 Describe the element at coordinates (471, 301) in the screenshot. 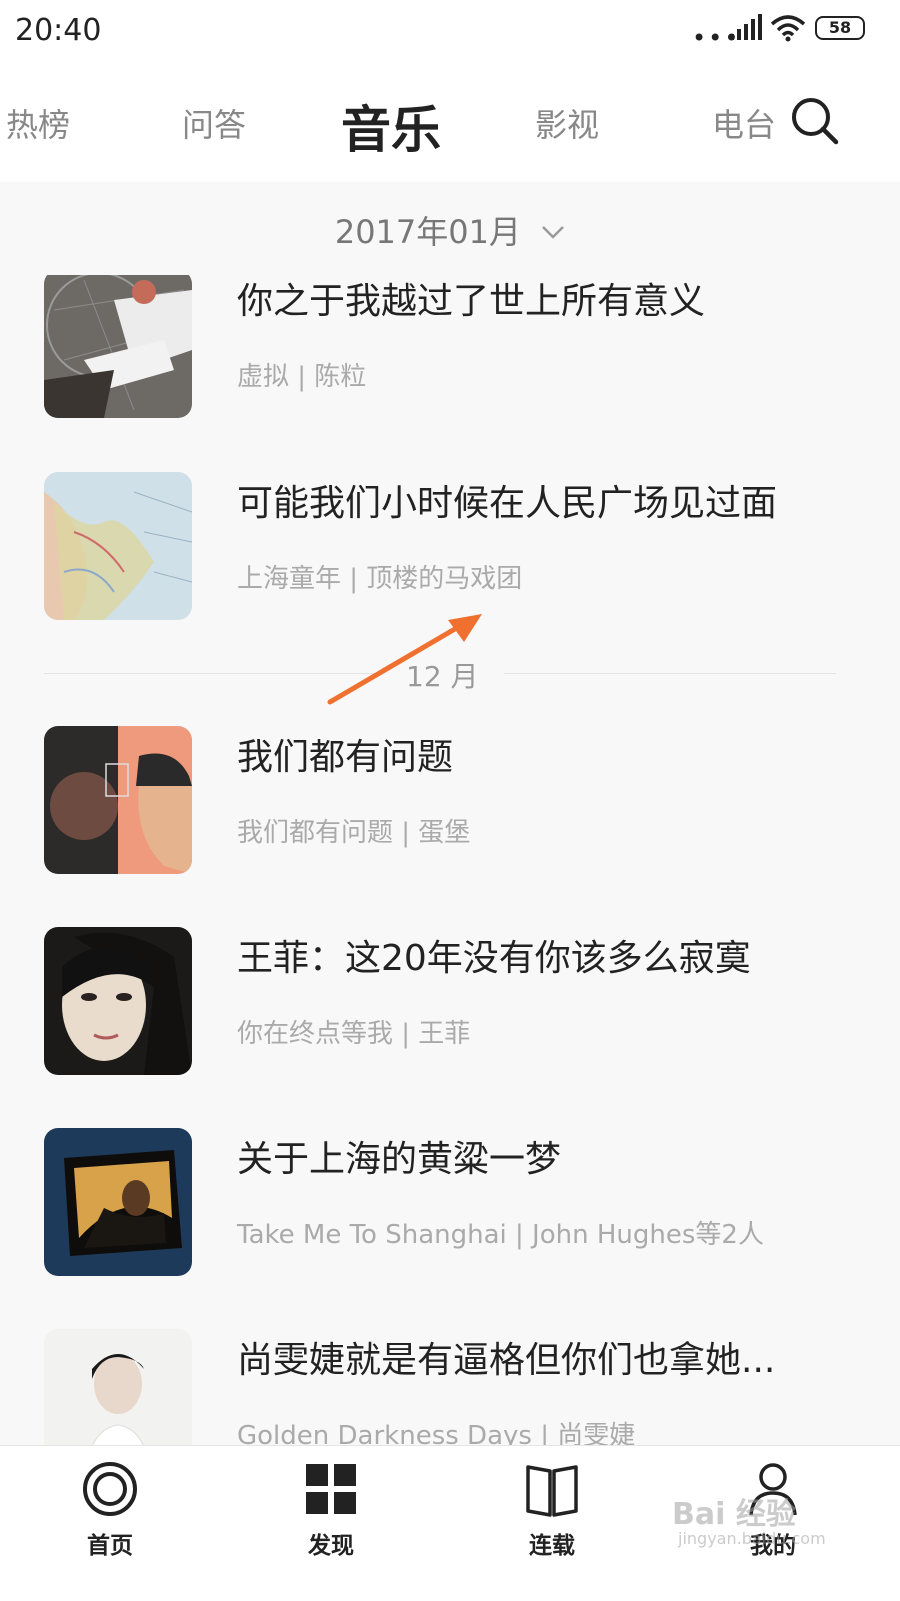

I see `item-title: 你之于我越过了世上所有意义` at that location.